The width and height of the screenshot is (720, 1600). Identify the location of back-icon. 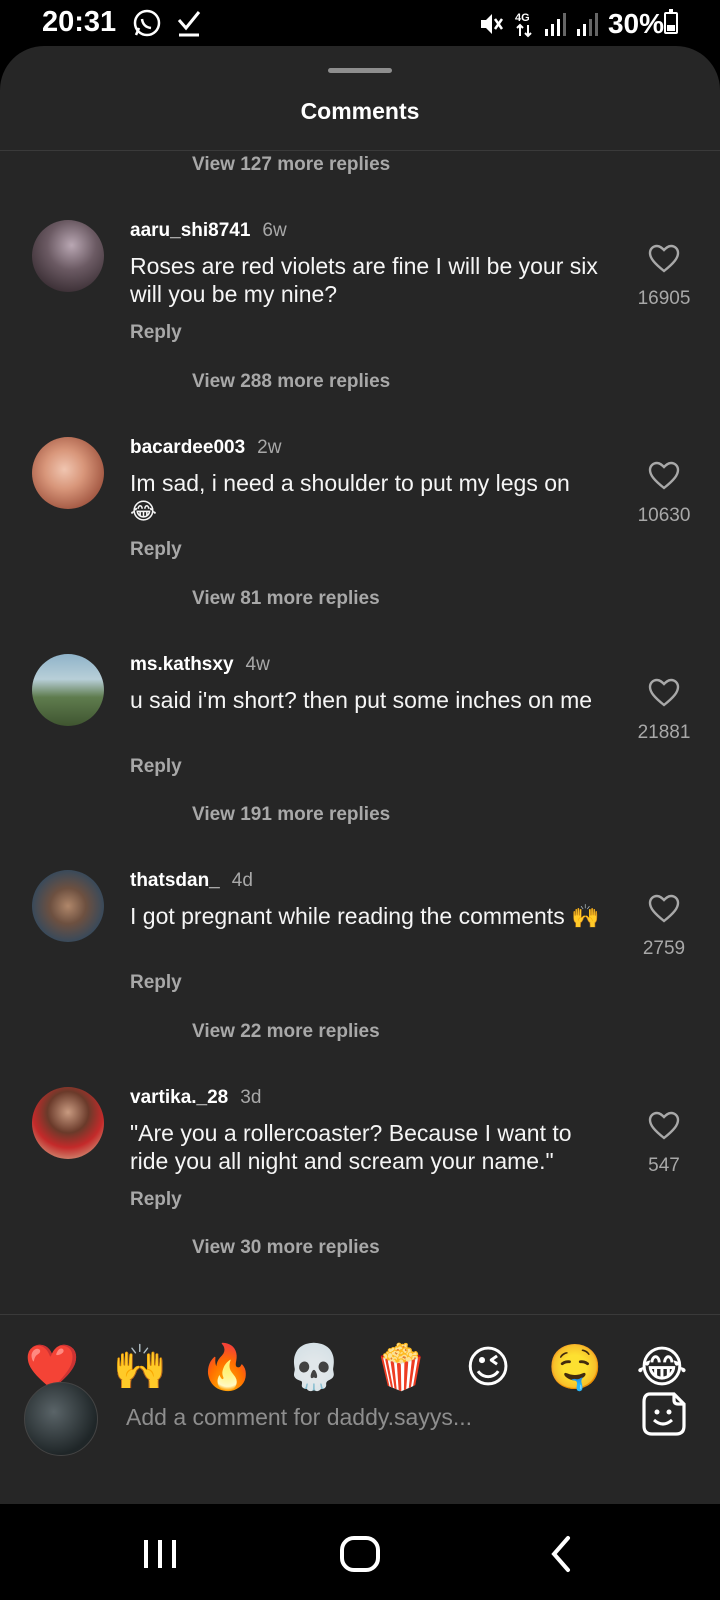
(562, 1554).